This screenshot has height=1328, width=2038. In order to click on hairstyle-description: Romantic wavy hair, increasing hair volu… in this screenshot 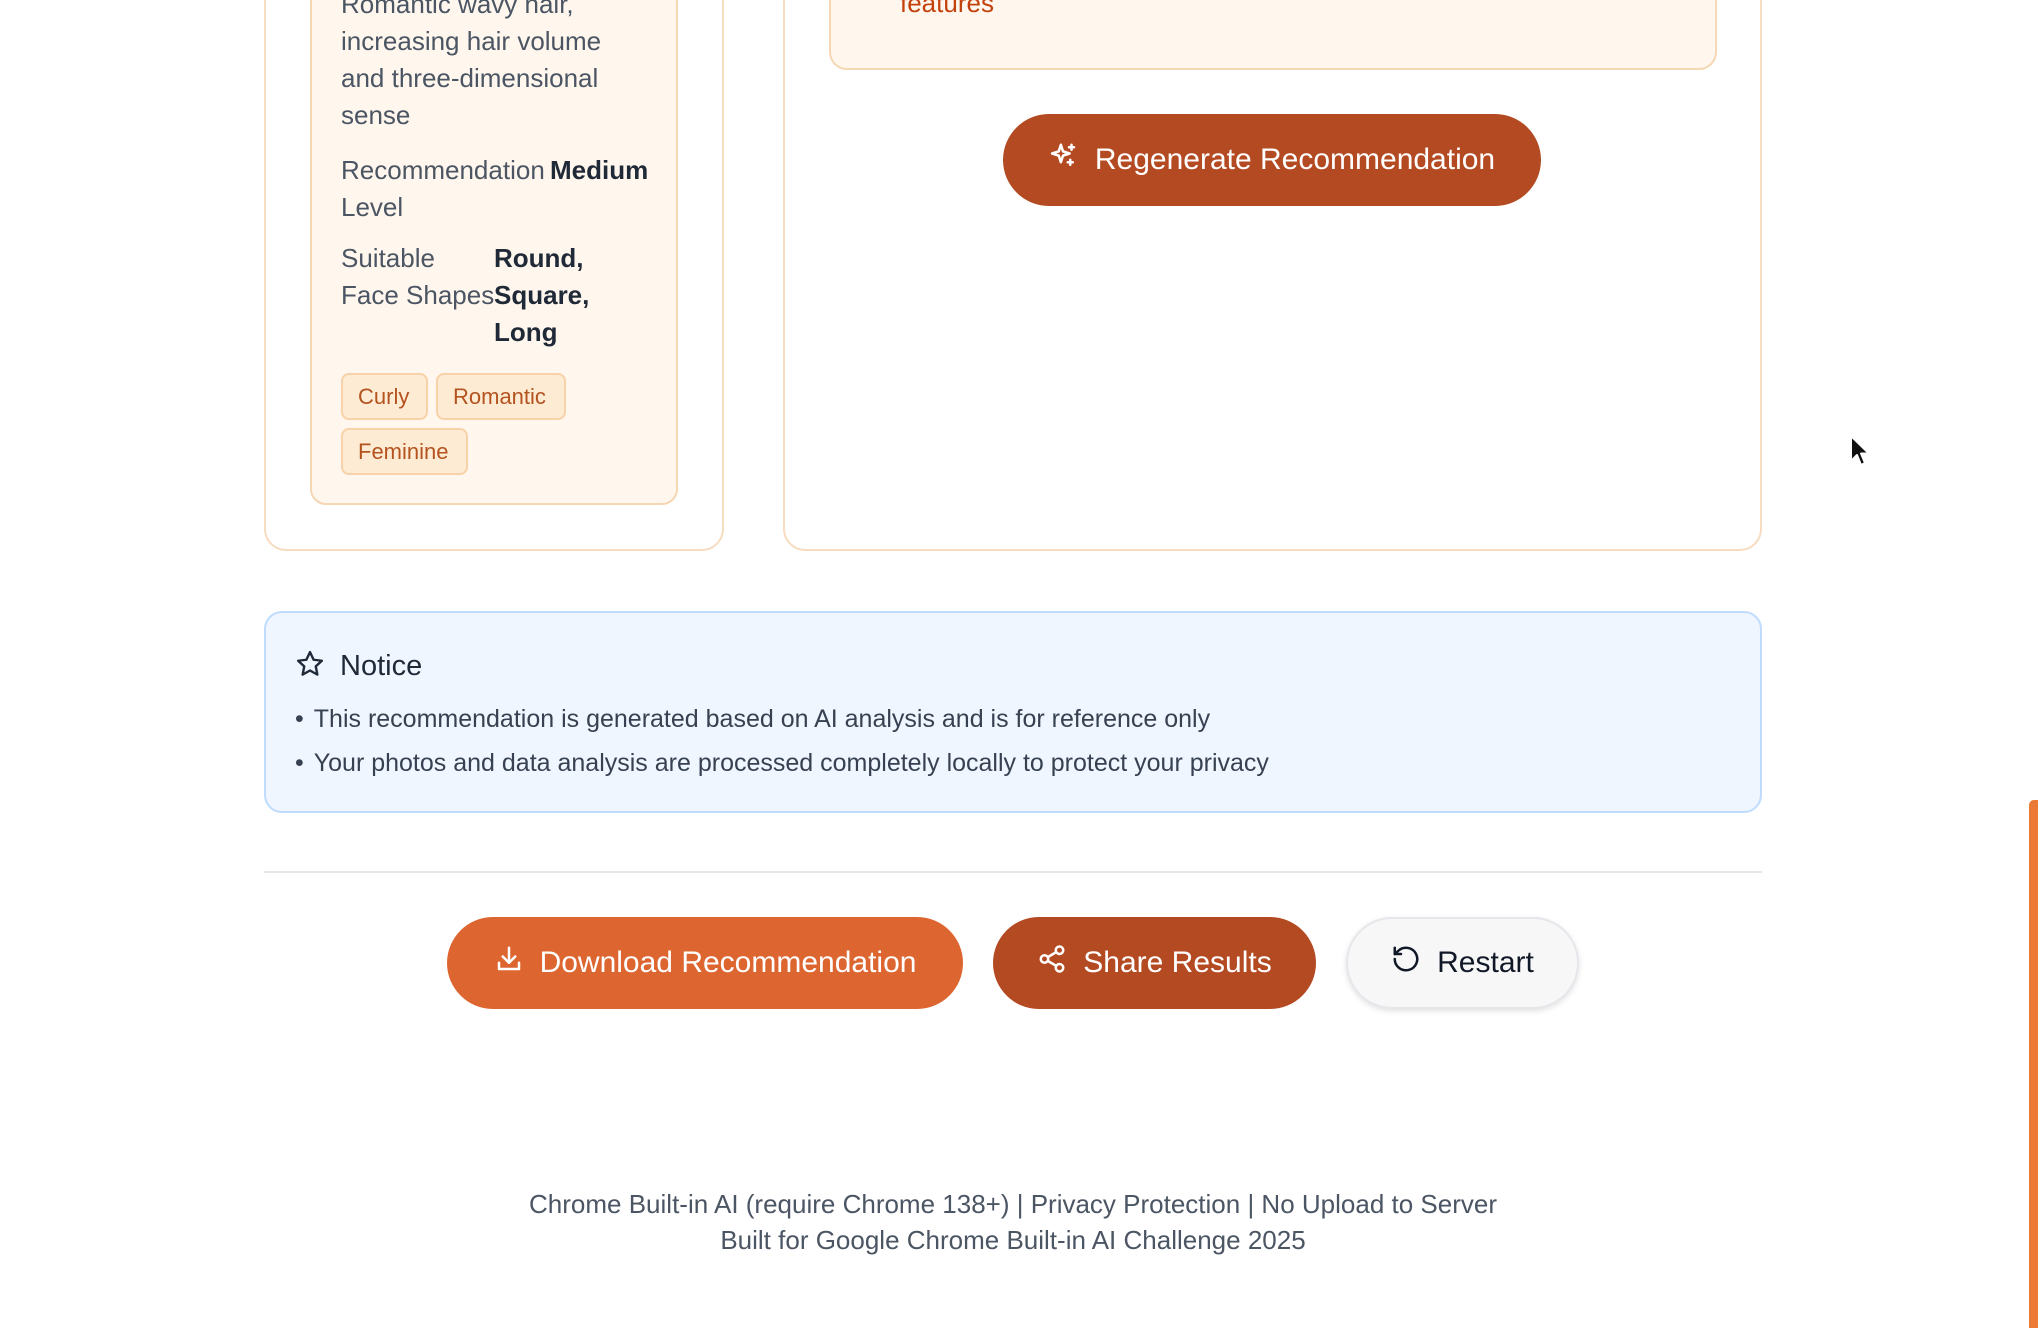, I will do `click(471, 65)`.